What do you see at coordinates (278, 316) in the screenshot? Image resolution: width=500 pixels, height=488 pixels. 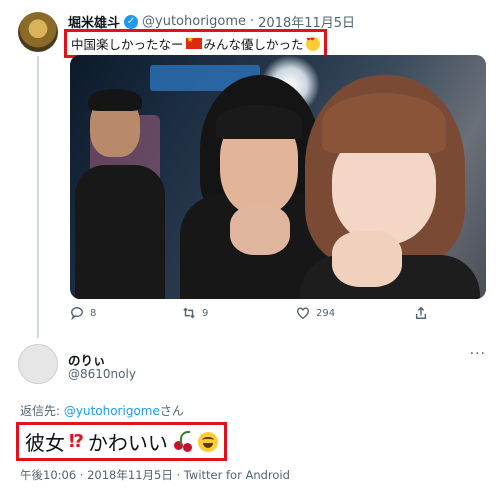 I see `tweet-actions: 8 9 294` at bounding box center [278, 316].